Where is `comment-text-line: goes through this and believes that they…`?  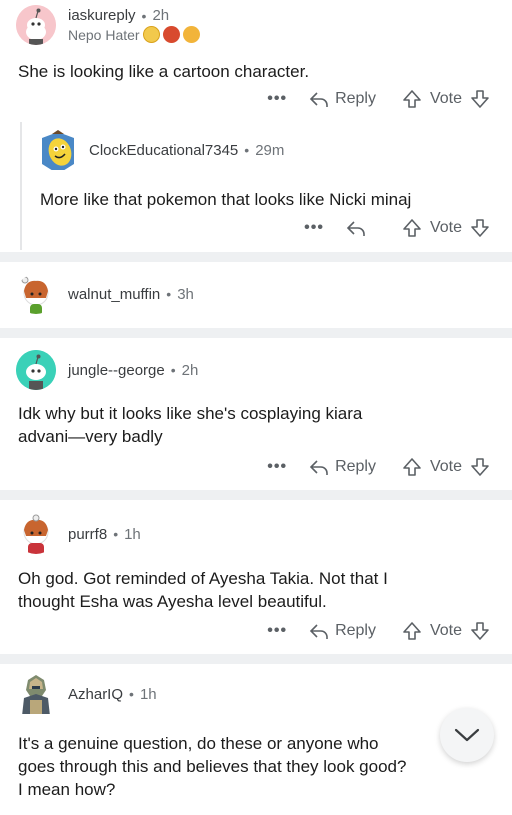 comment-text-line: goes through this and believes that they… is located at coordinates (212, 766).